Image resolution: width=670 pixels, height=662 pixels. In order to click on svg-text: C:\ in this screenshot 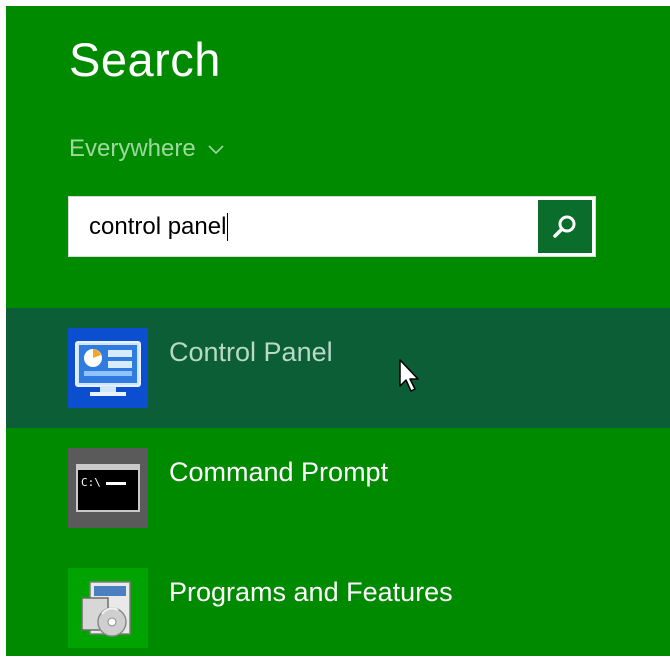, I will do `click(91, 482)`.